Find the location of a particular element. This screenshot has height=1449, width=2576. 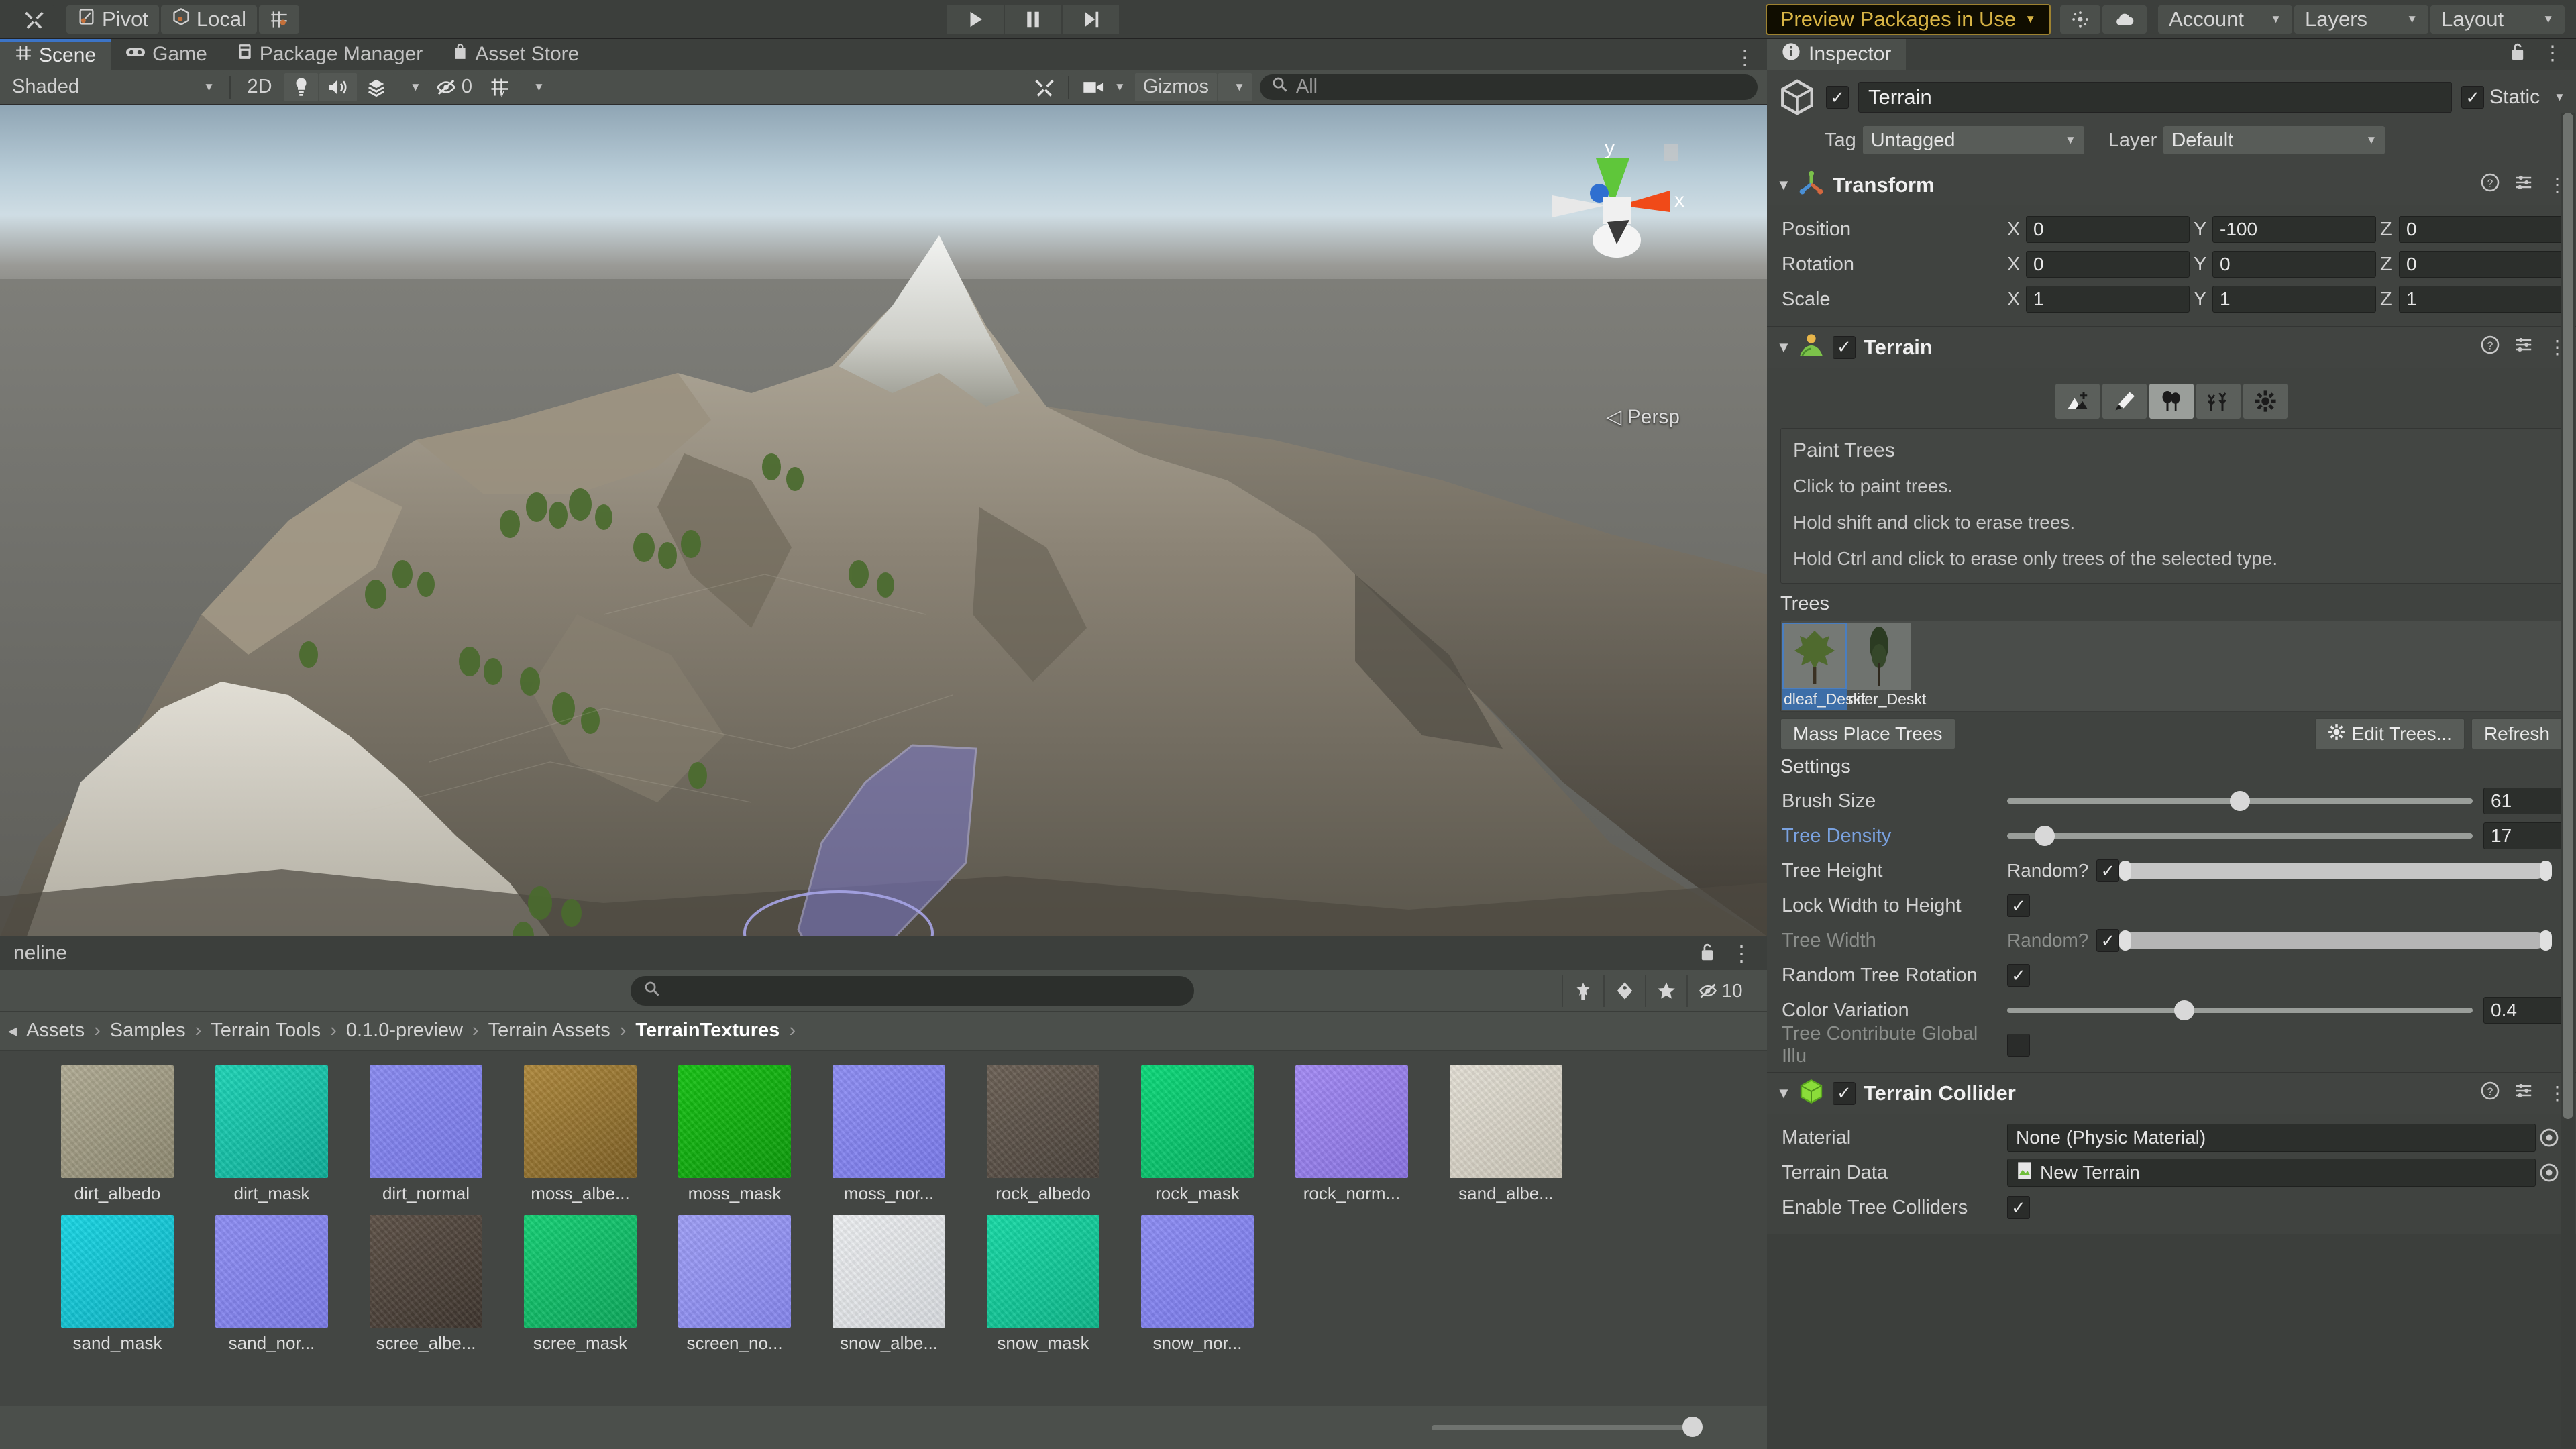

scale-x-field: 1 is located at coordinates (2108, 299).